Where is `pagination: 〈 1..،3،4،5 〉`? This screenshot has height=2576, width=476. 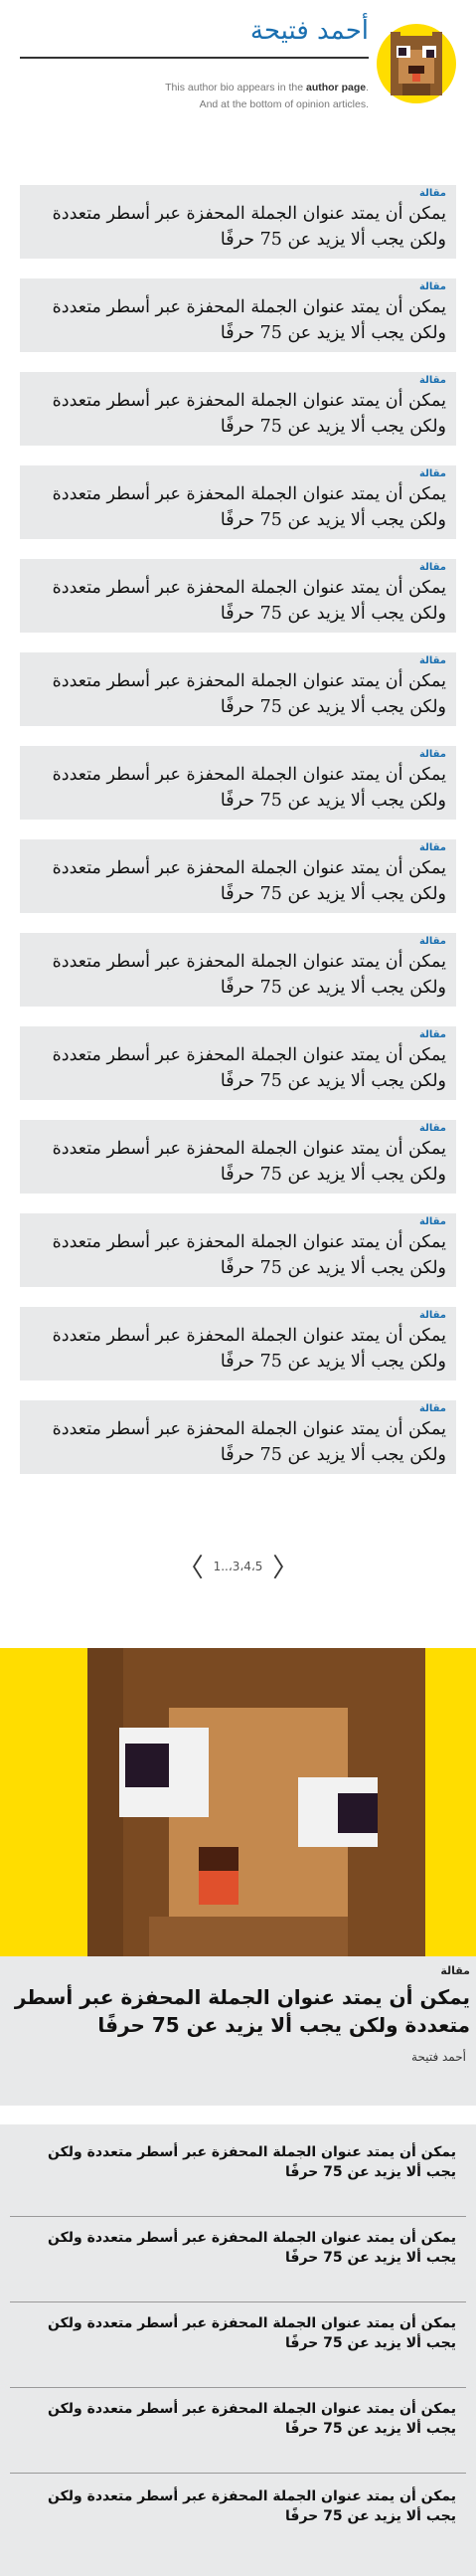
pagination: 〈 1..،3،4،5 〉 is located at coordinates (238, 1566).